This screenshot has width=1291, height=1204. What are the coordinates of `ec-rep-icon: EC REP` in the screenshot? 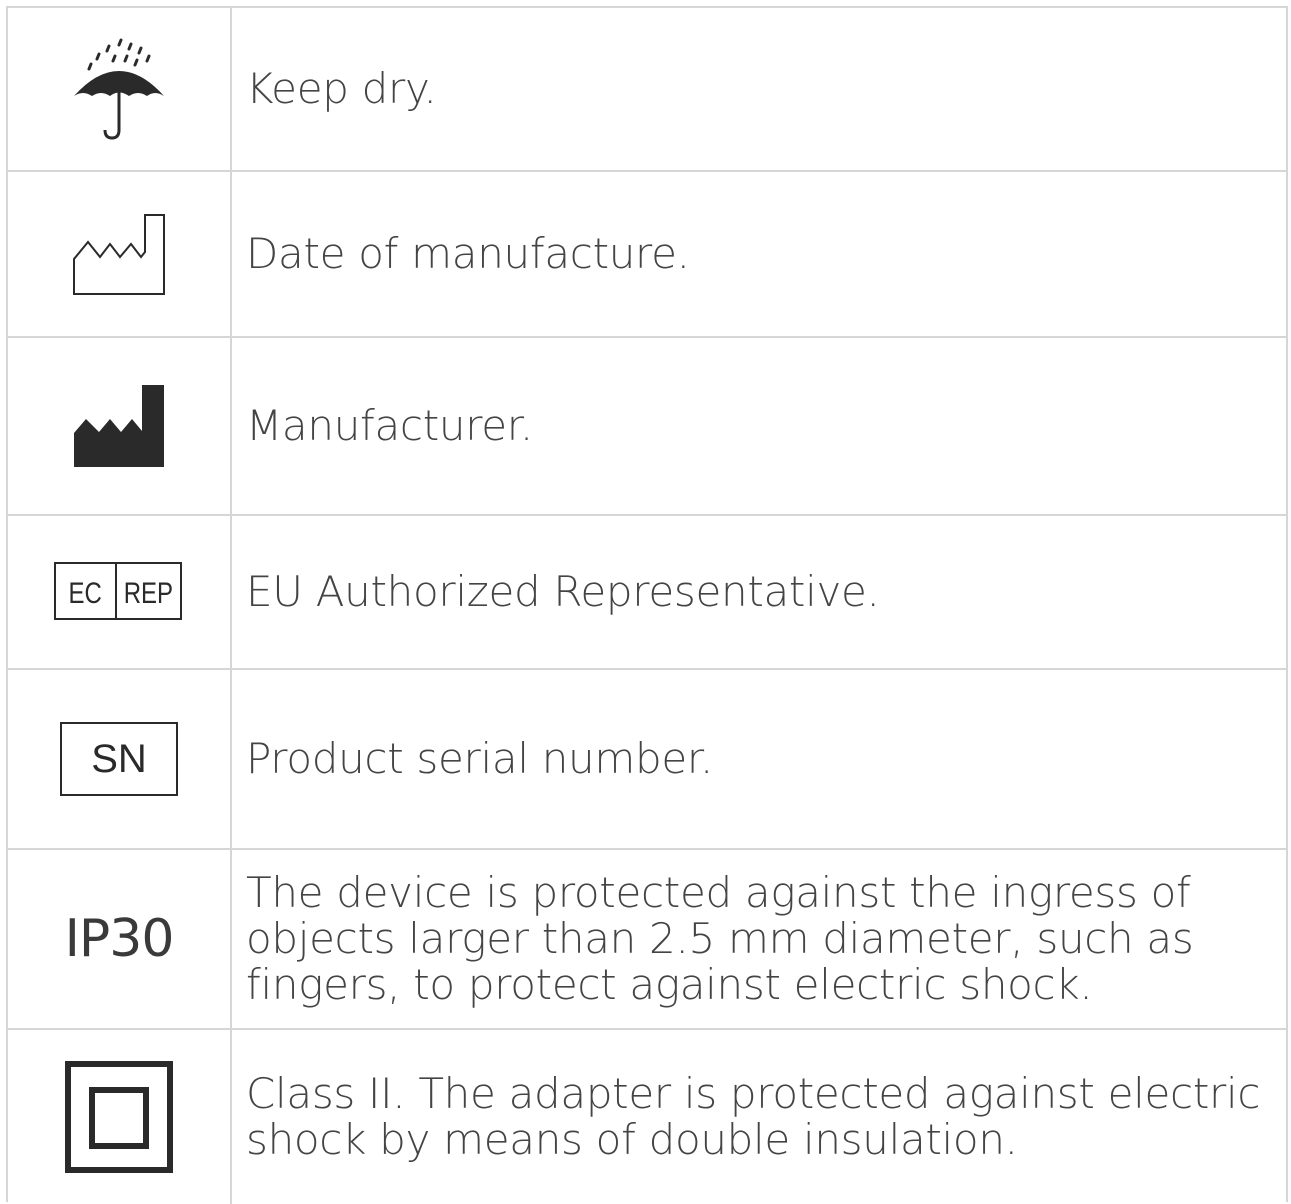 It's located at (118, 591).